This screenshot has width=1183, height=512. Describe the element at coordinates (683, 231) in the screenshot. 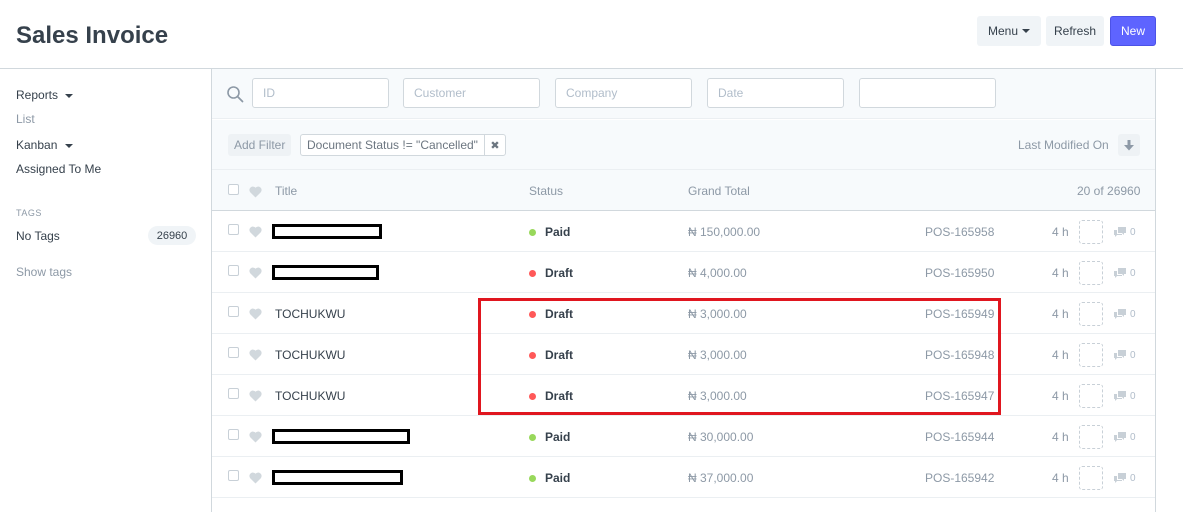

I see `table-row: Paid ₦ 150,000.00 POS-165958 4 h 0` at that location.